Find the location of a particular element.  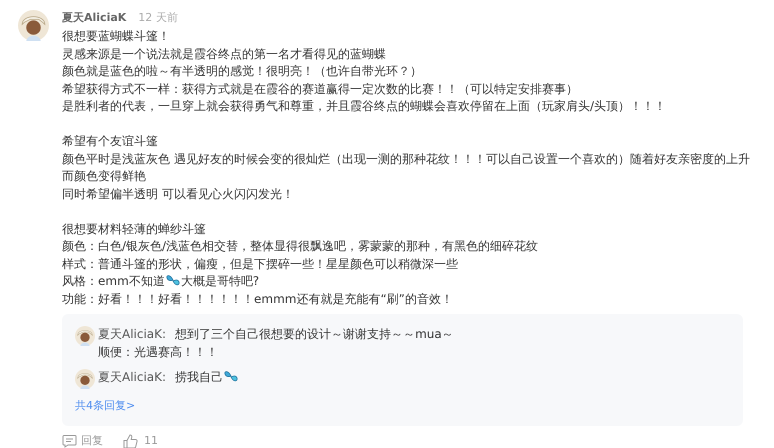

comment-text: 风格：emm不知道 is located at coordinates (113, 281).